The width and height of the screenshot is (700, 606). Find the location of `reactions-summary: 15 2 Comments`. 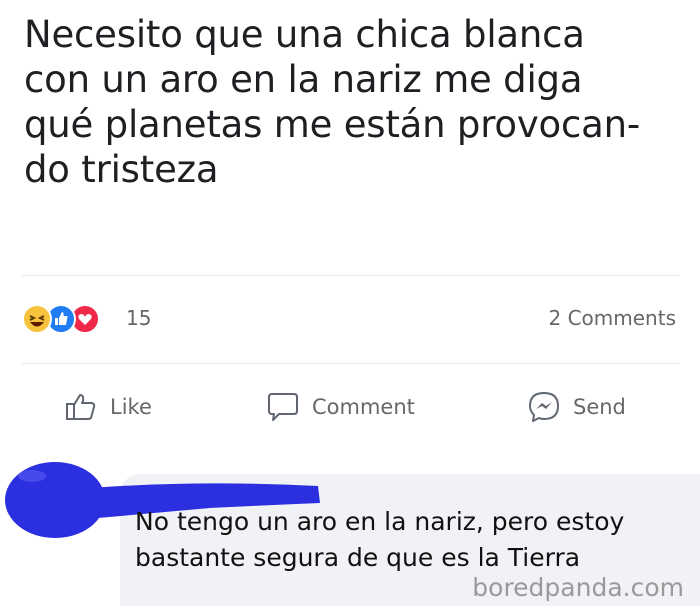

reactions-summary: 15 2 Comments is located at coordinates (349, 320).